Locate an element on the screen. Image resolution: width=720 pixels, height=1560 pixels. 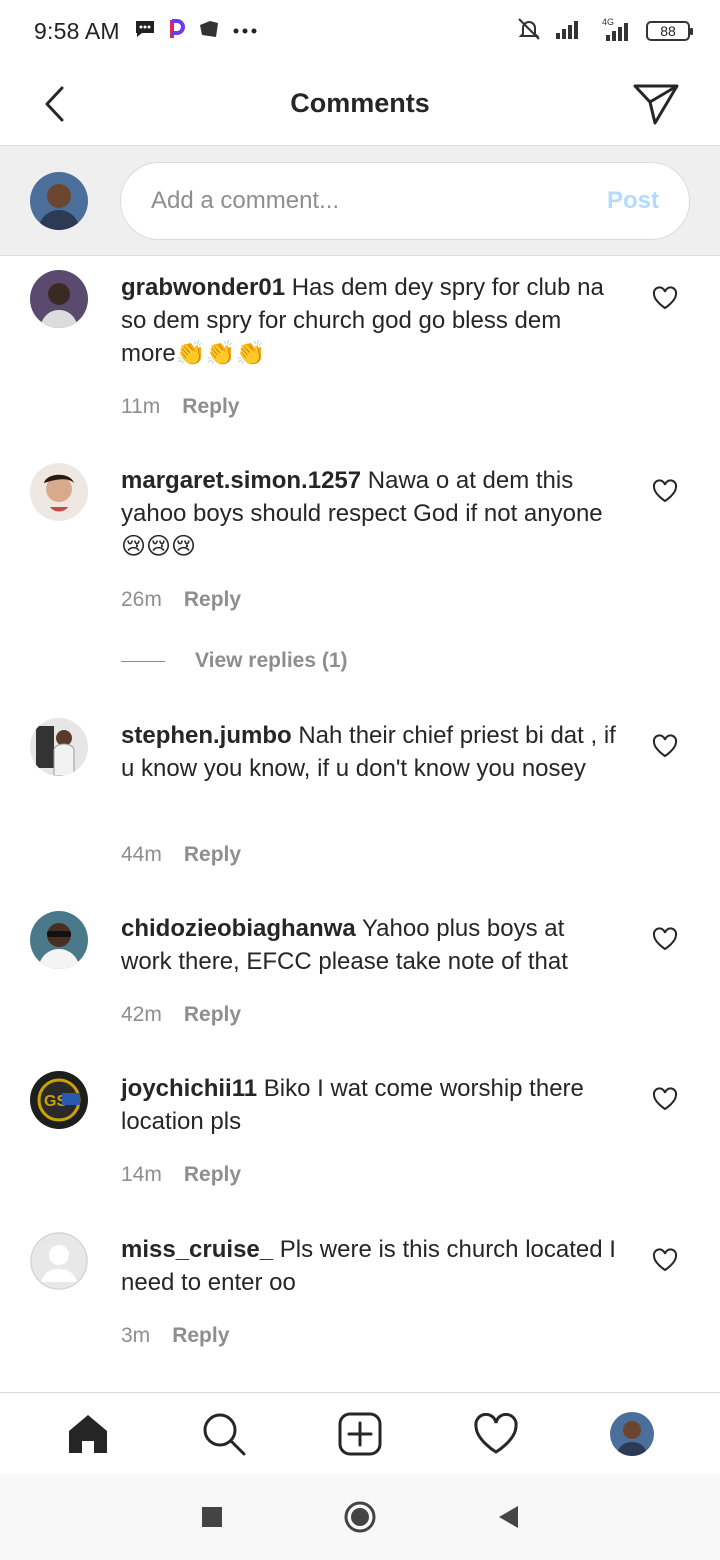
comment-time: 42m is located at coordinates (141, 1014).